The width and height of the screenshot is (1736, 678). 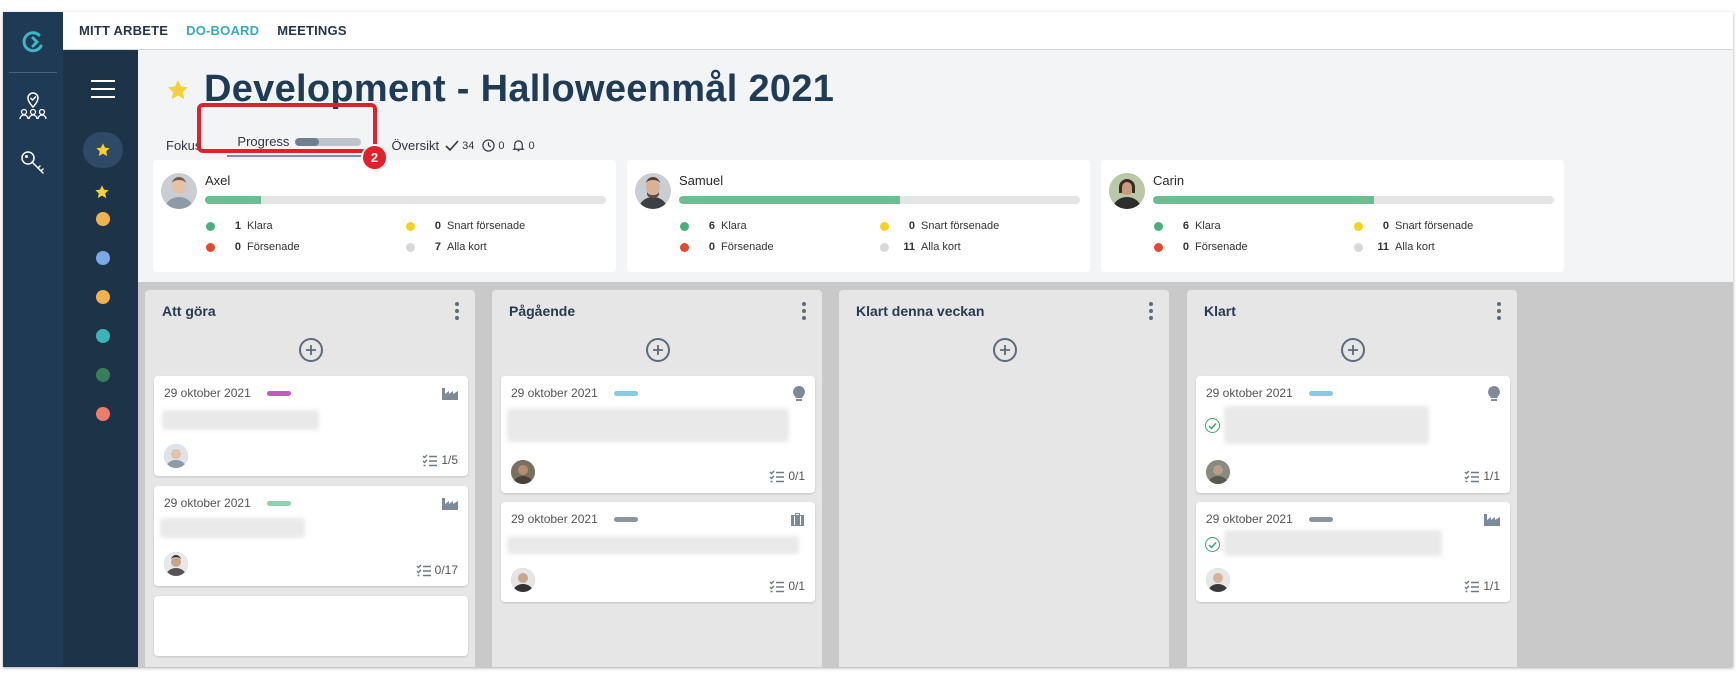 I want to click on person-name: Axel, so click(x=218, y=180).